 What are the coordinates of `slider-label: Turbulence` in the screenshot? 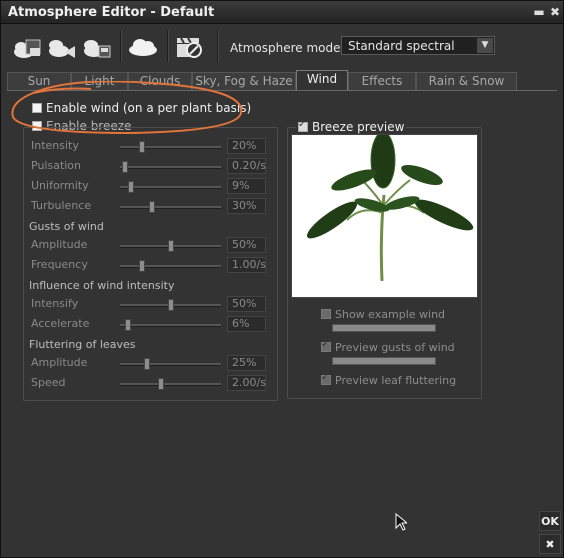 It's located at (61, 205).